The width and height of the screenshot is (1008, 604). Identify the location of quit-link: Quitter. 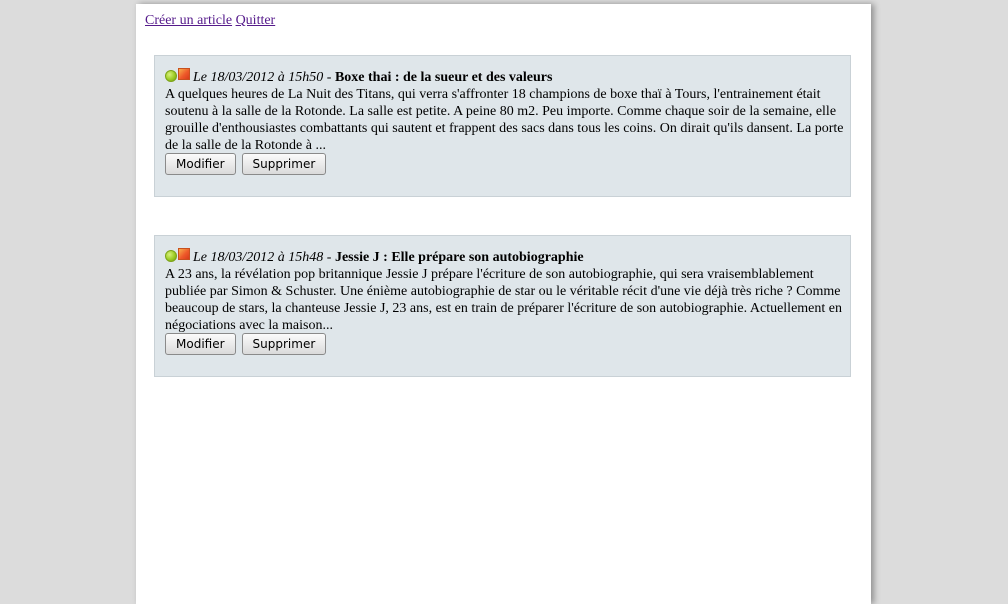
(256, 20).